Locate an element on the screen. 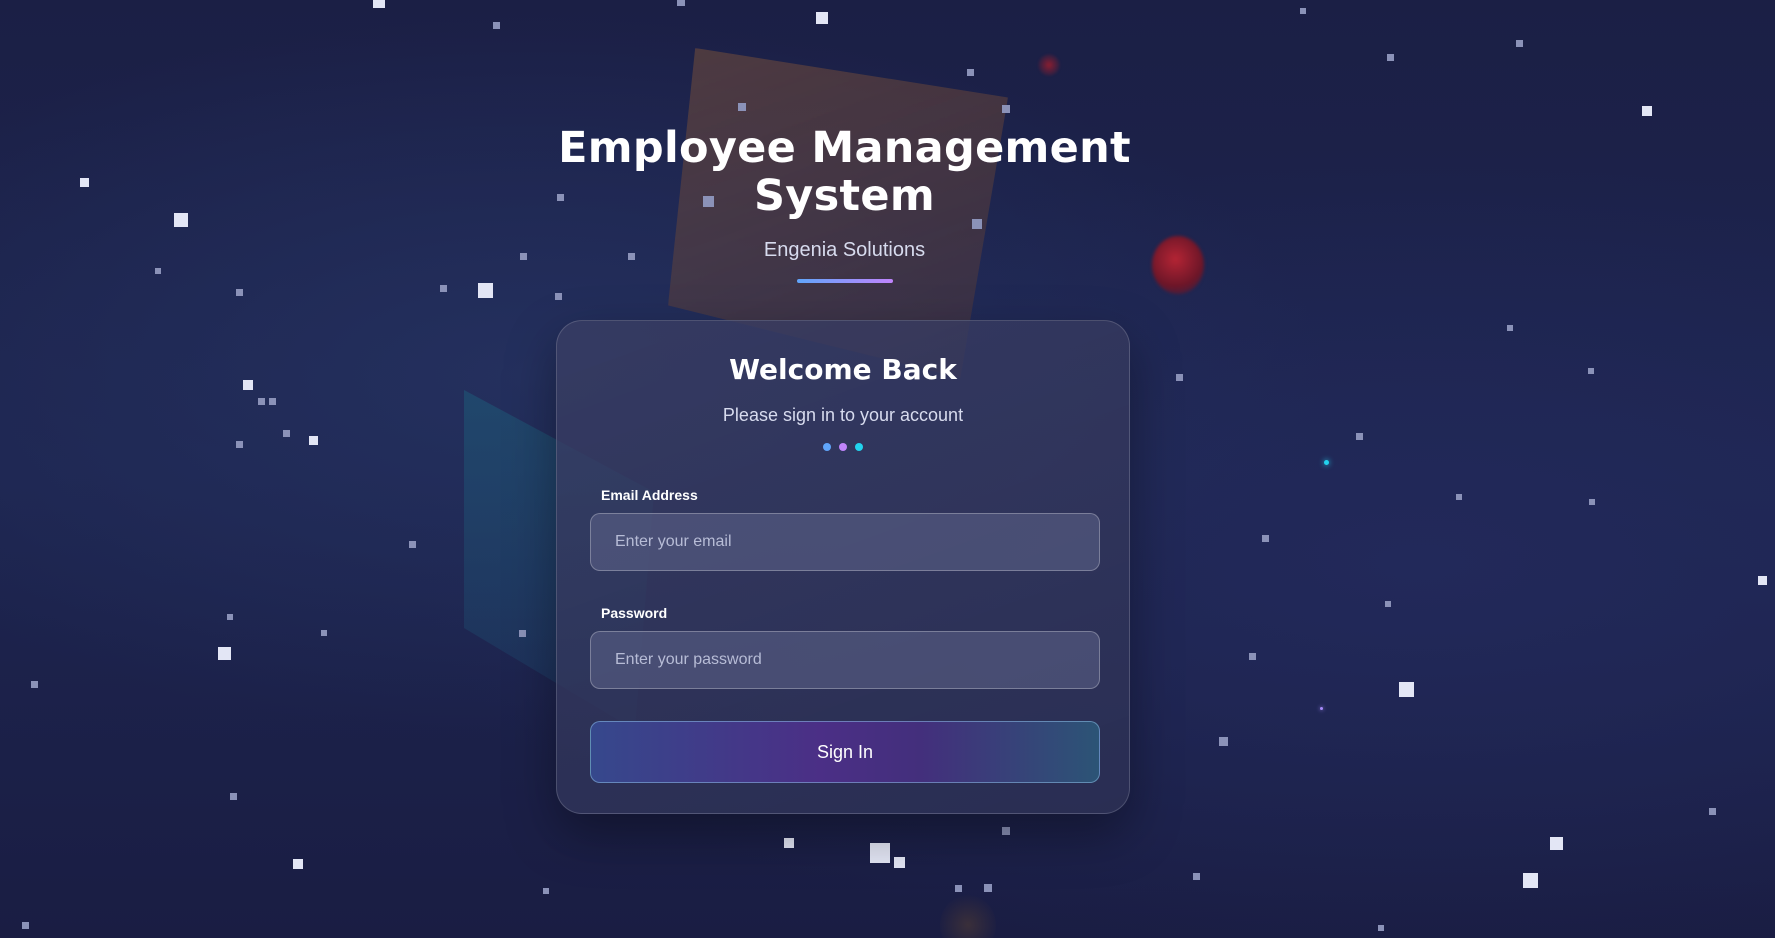  page-title-line: System is located at coordinates (844, 196).